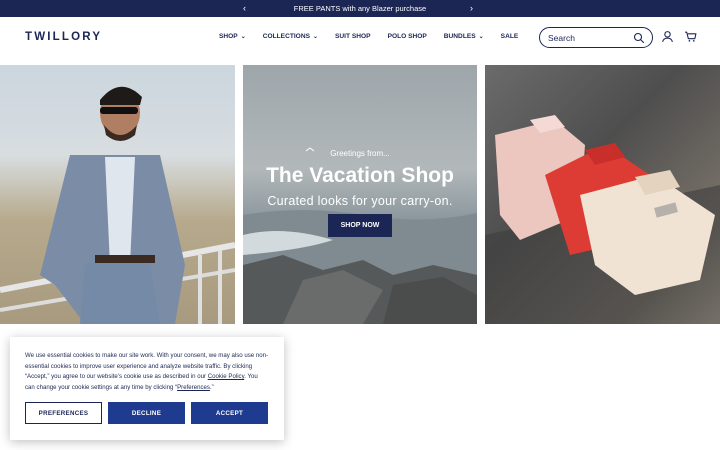 This screenshot has height=450, width=720. I want to click on cart-icon, so click(690, 36).